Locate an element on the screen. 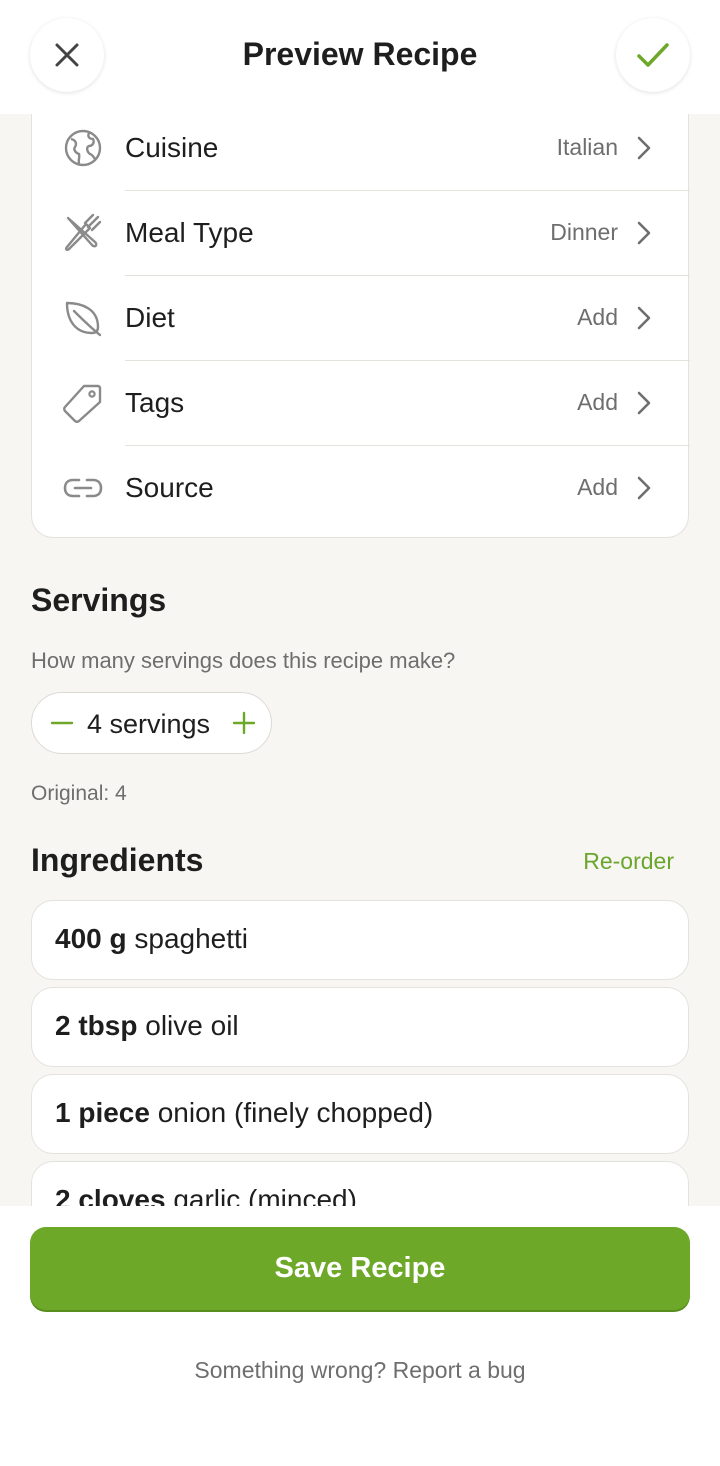 The image size is (720, 1466). leaf-icon is located at coordinates (83, 319).